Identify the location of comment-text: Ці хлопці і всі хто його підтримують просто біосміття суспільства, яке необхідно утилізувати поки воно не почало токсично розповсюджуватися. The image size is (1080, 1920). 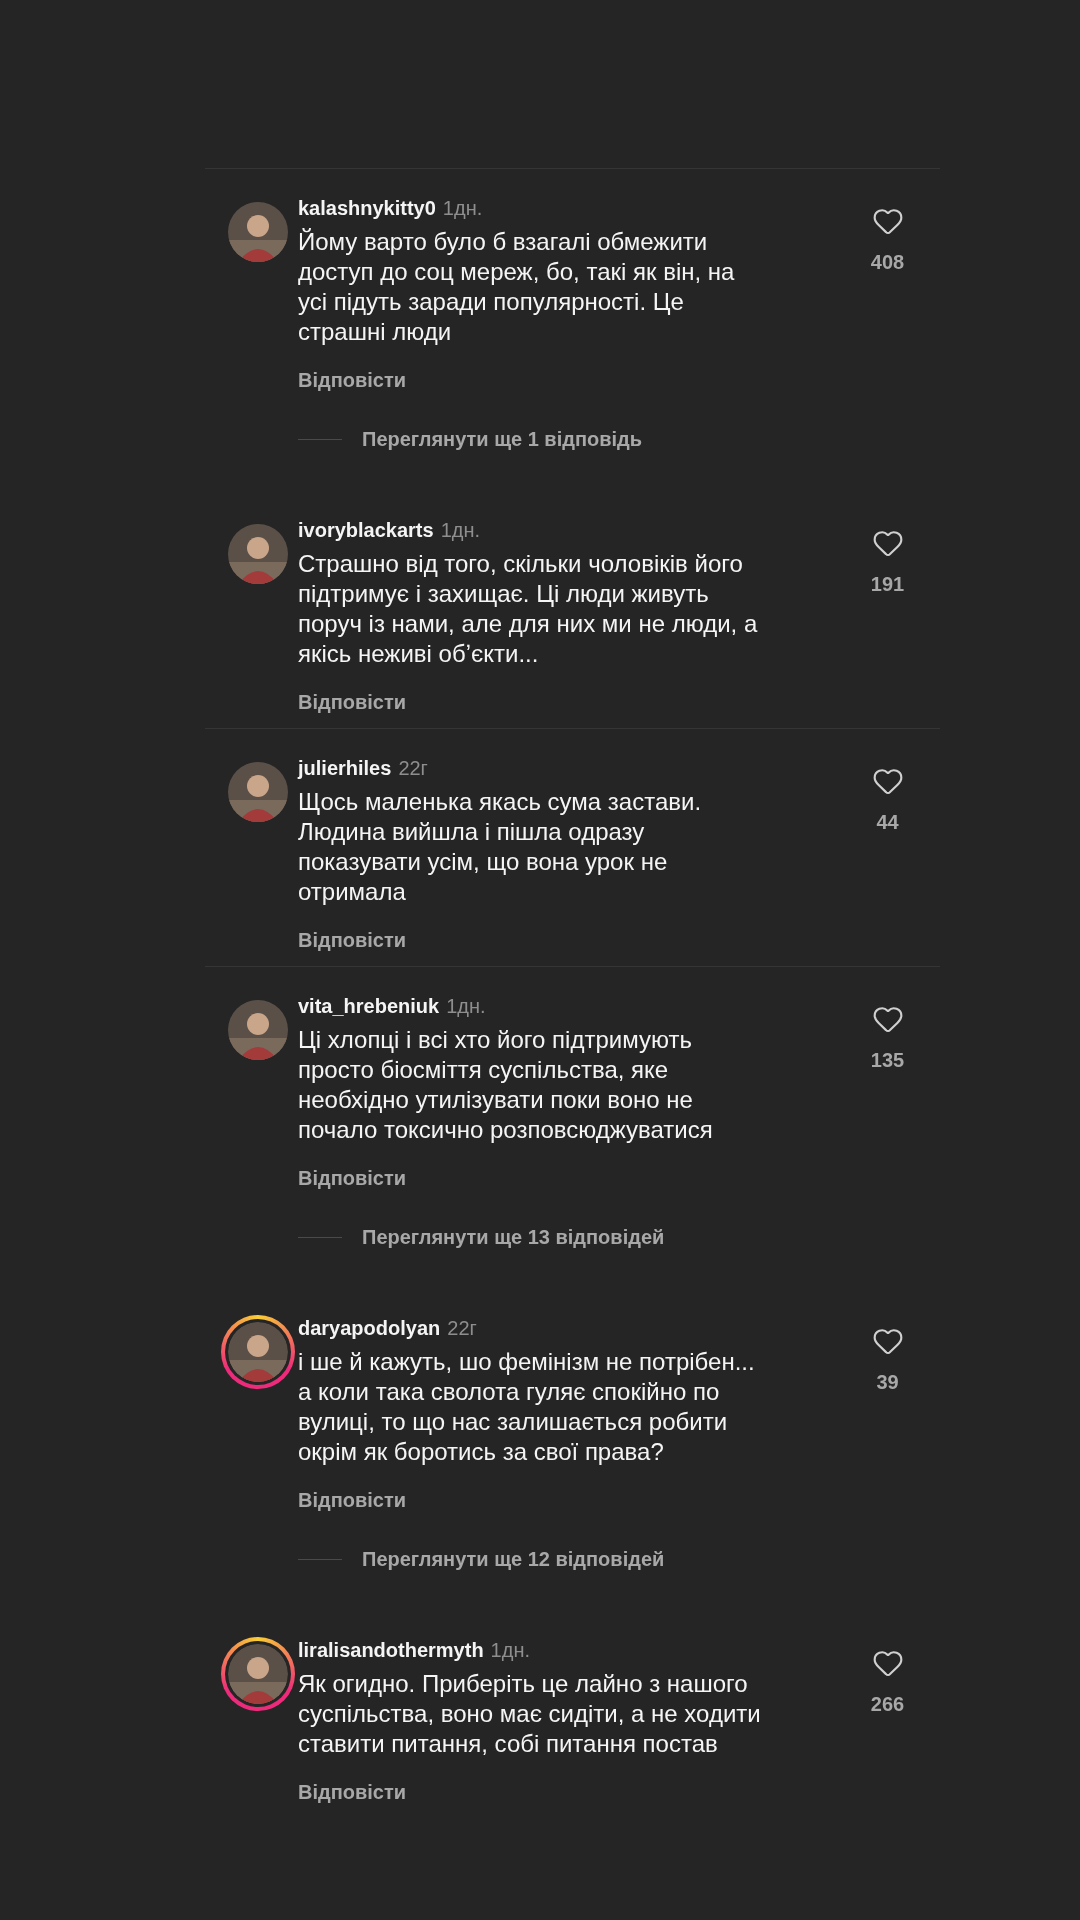
(506, 1085).